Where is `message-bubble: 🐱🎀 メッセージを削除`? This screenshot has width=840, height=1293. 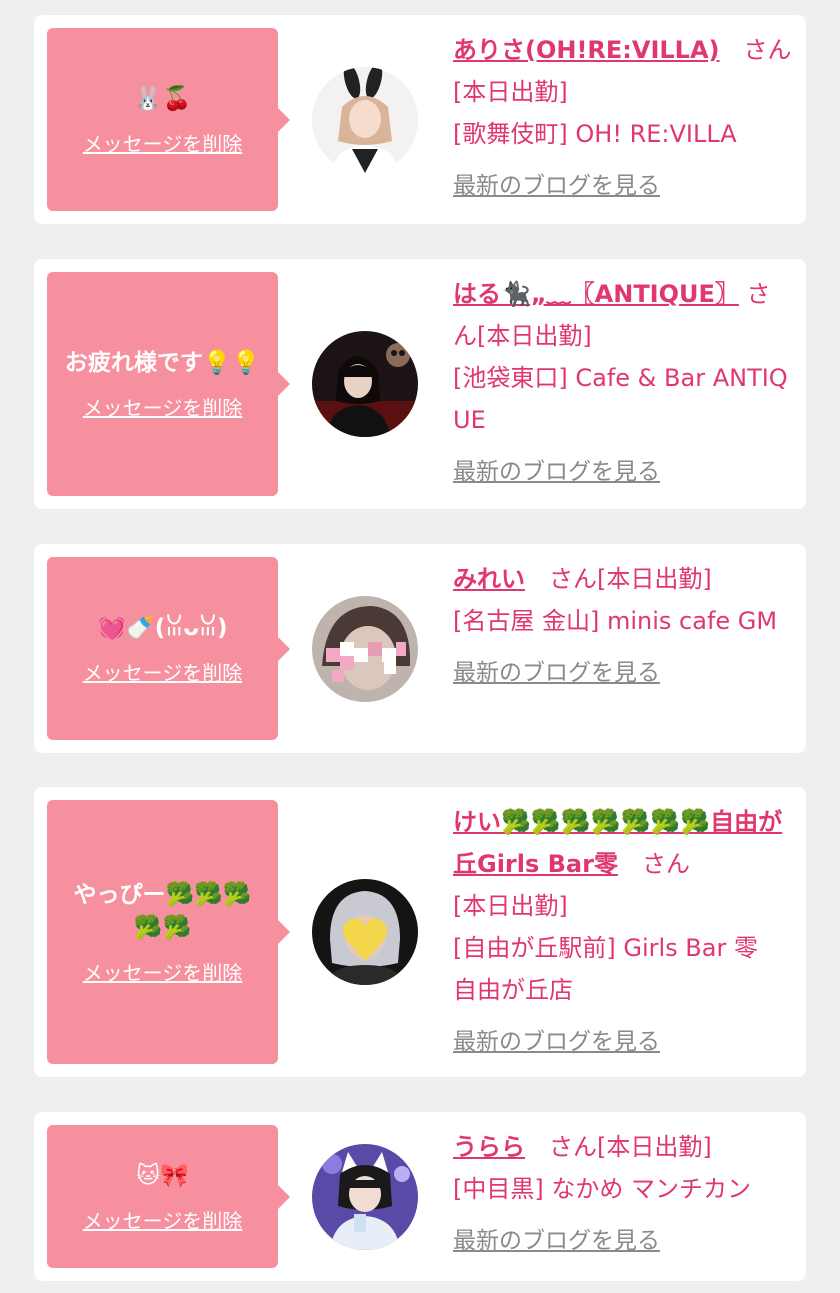
message-bubble: 🐱🎀 メッセージを削除 is located at coordinates (168, 1196).